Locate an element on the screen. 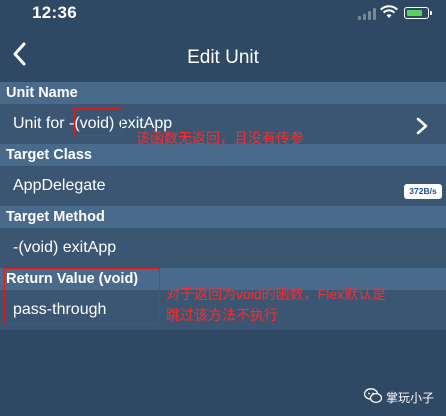  watermark-text: 掌玩小子 is located at coordinates (410, 398).